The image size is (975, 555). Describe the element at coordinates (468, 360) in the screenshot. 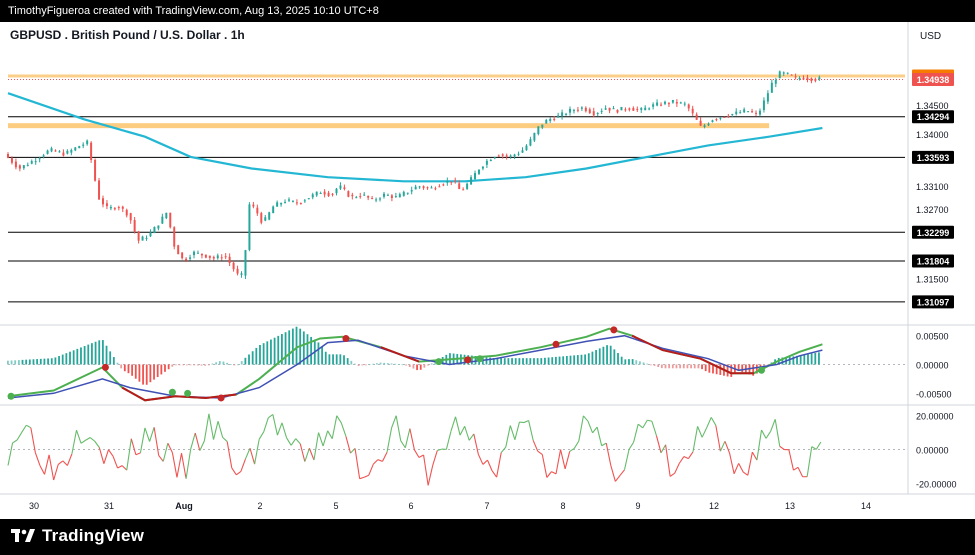

I see `macd-cross-marker` at that location.